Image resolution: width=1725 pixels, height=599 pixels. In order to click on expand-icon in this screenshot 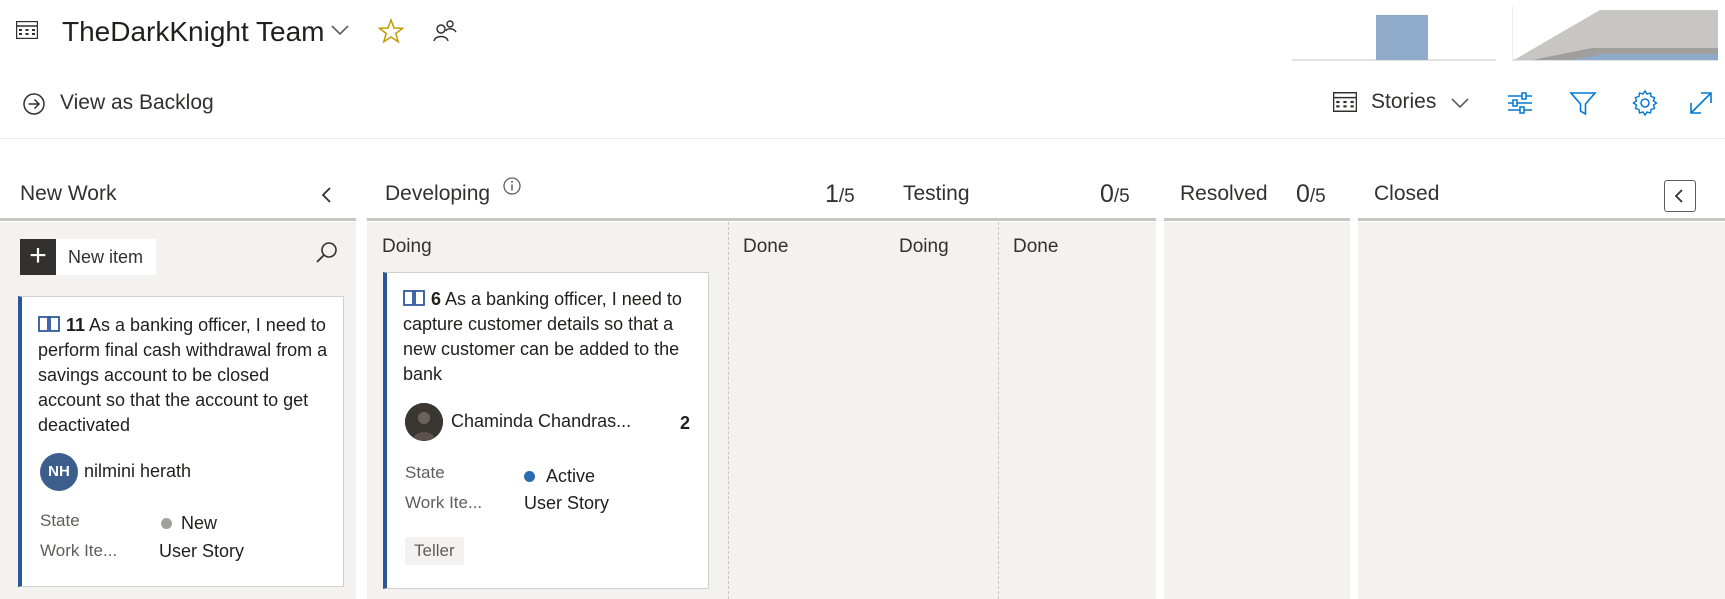, I will do `click(1701, 103)`.